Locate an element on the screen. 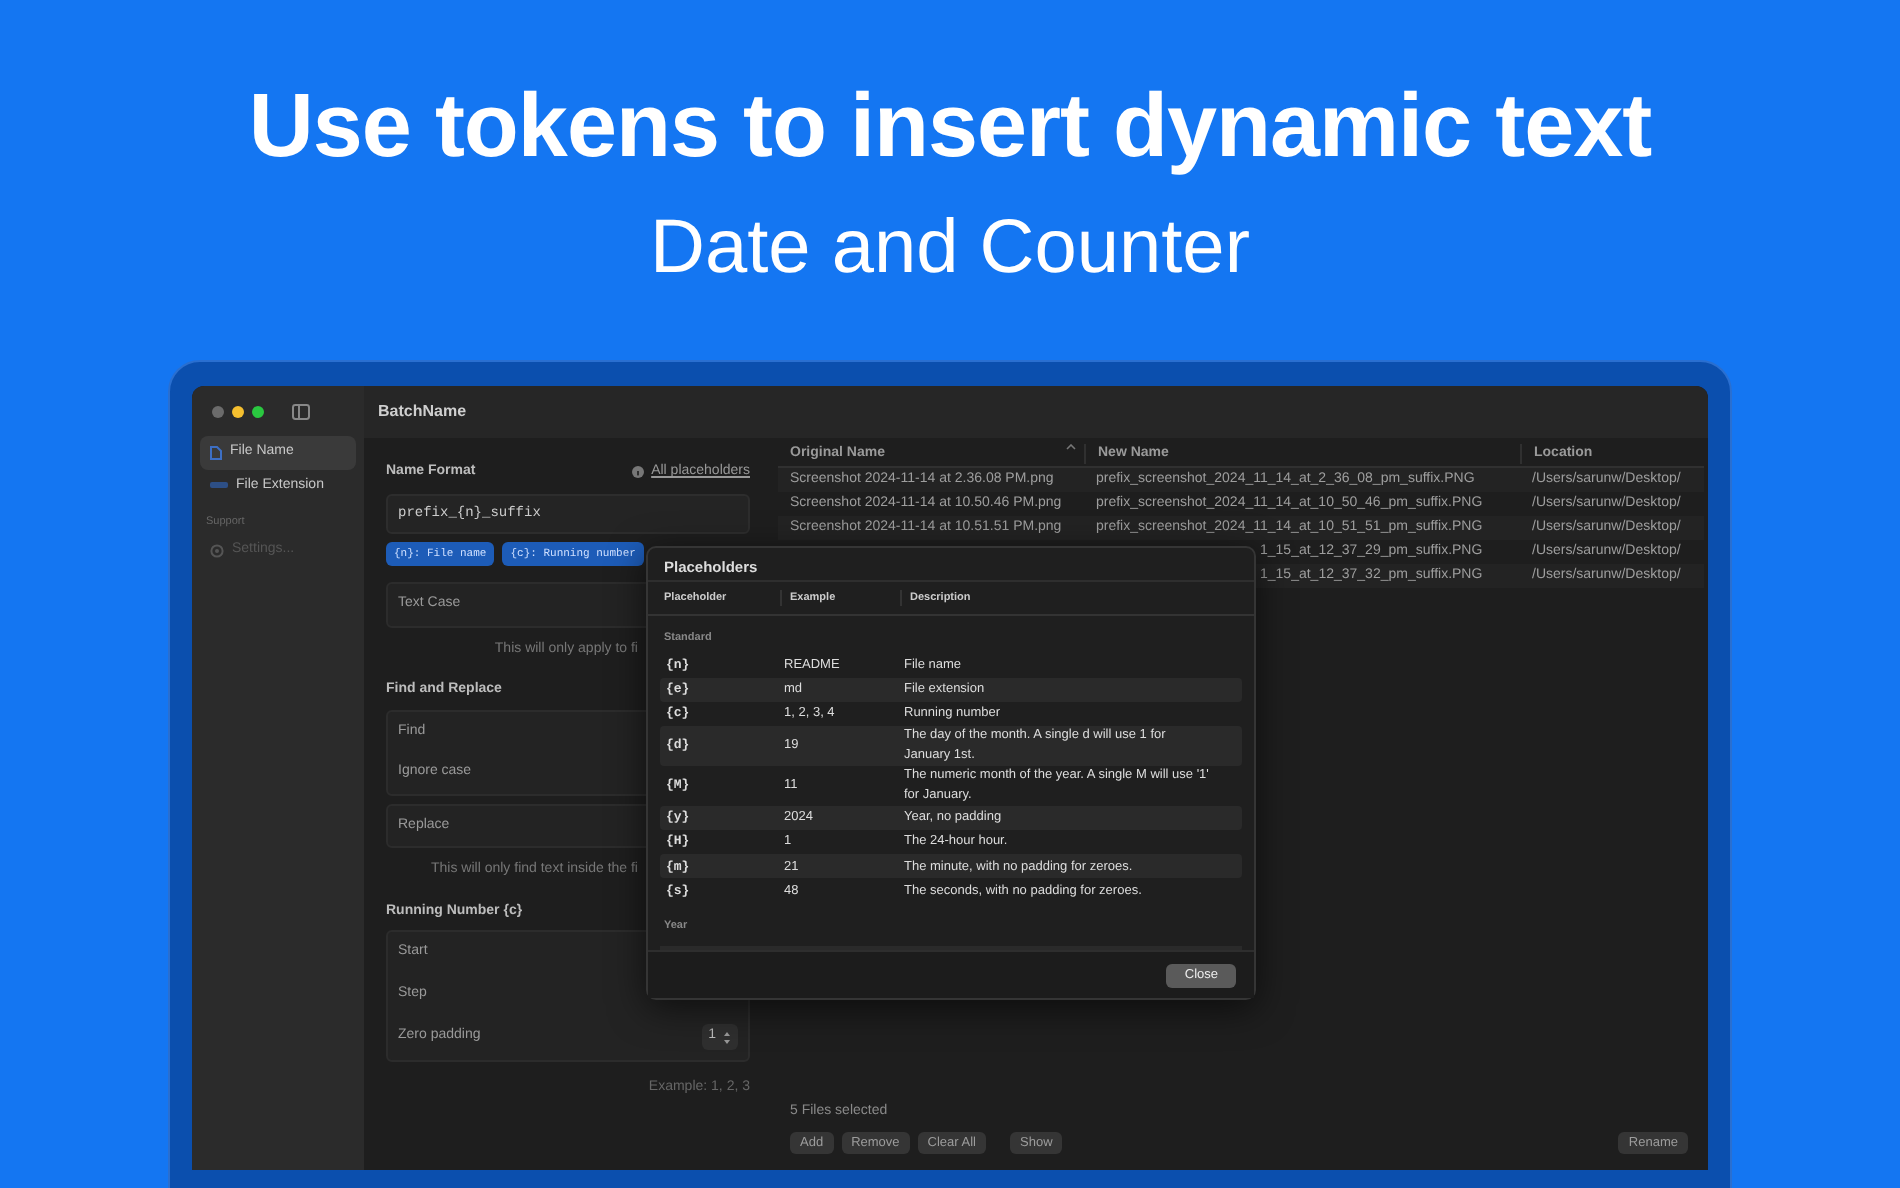 Image resolution: width=1900 pixels, height=1188 pixels. headline: Use tokens to insert dynamic text is located at coordinates (950, 121).